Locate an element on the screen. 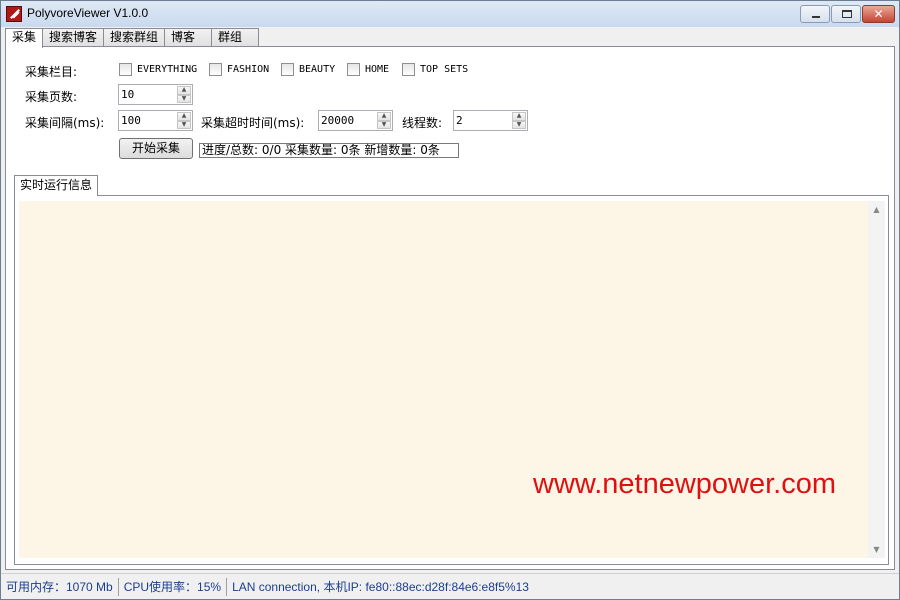 This screenshot has height=600, width=900. timeout-stepper: 20000 ▲ ▼ is located at coordinates (355, 120).